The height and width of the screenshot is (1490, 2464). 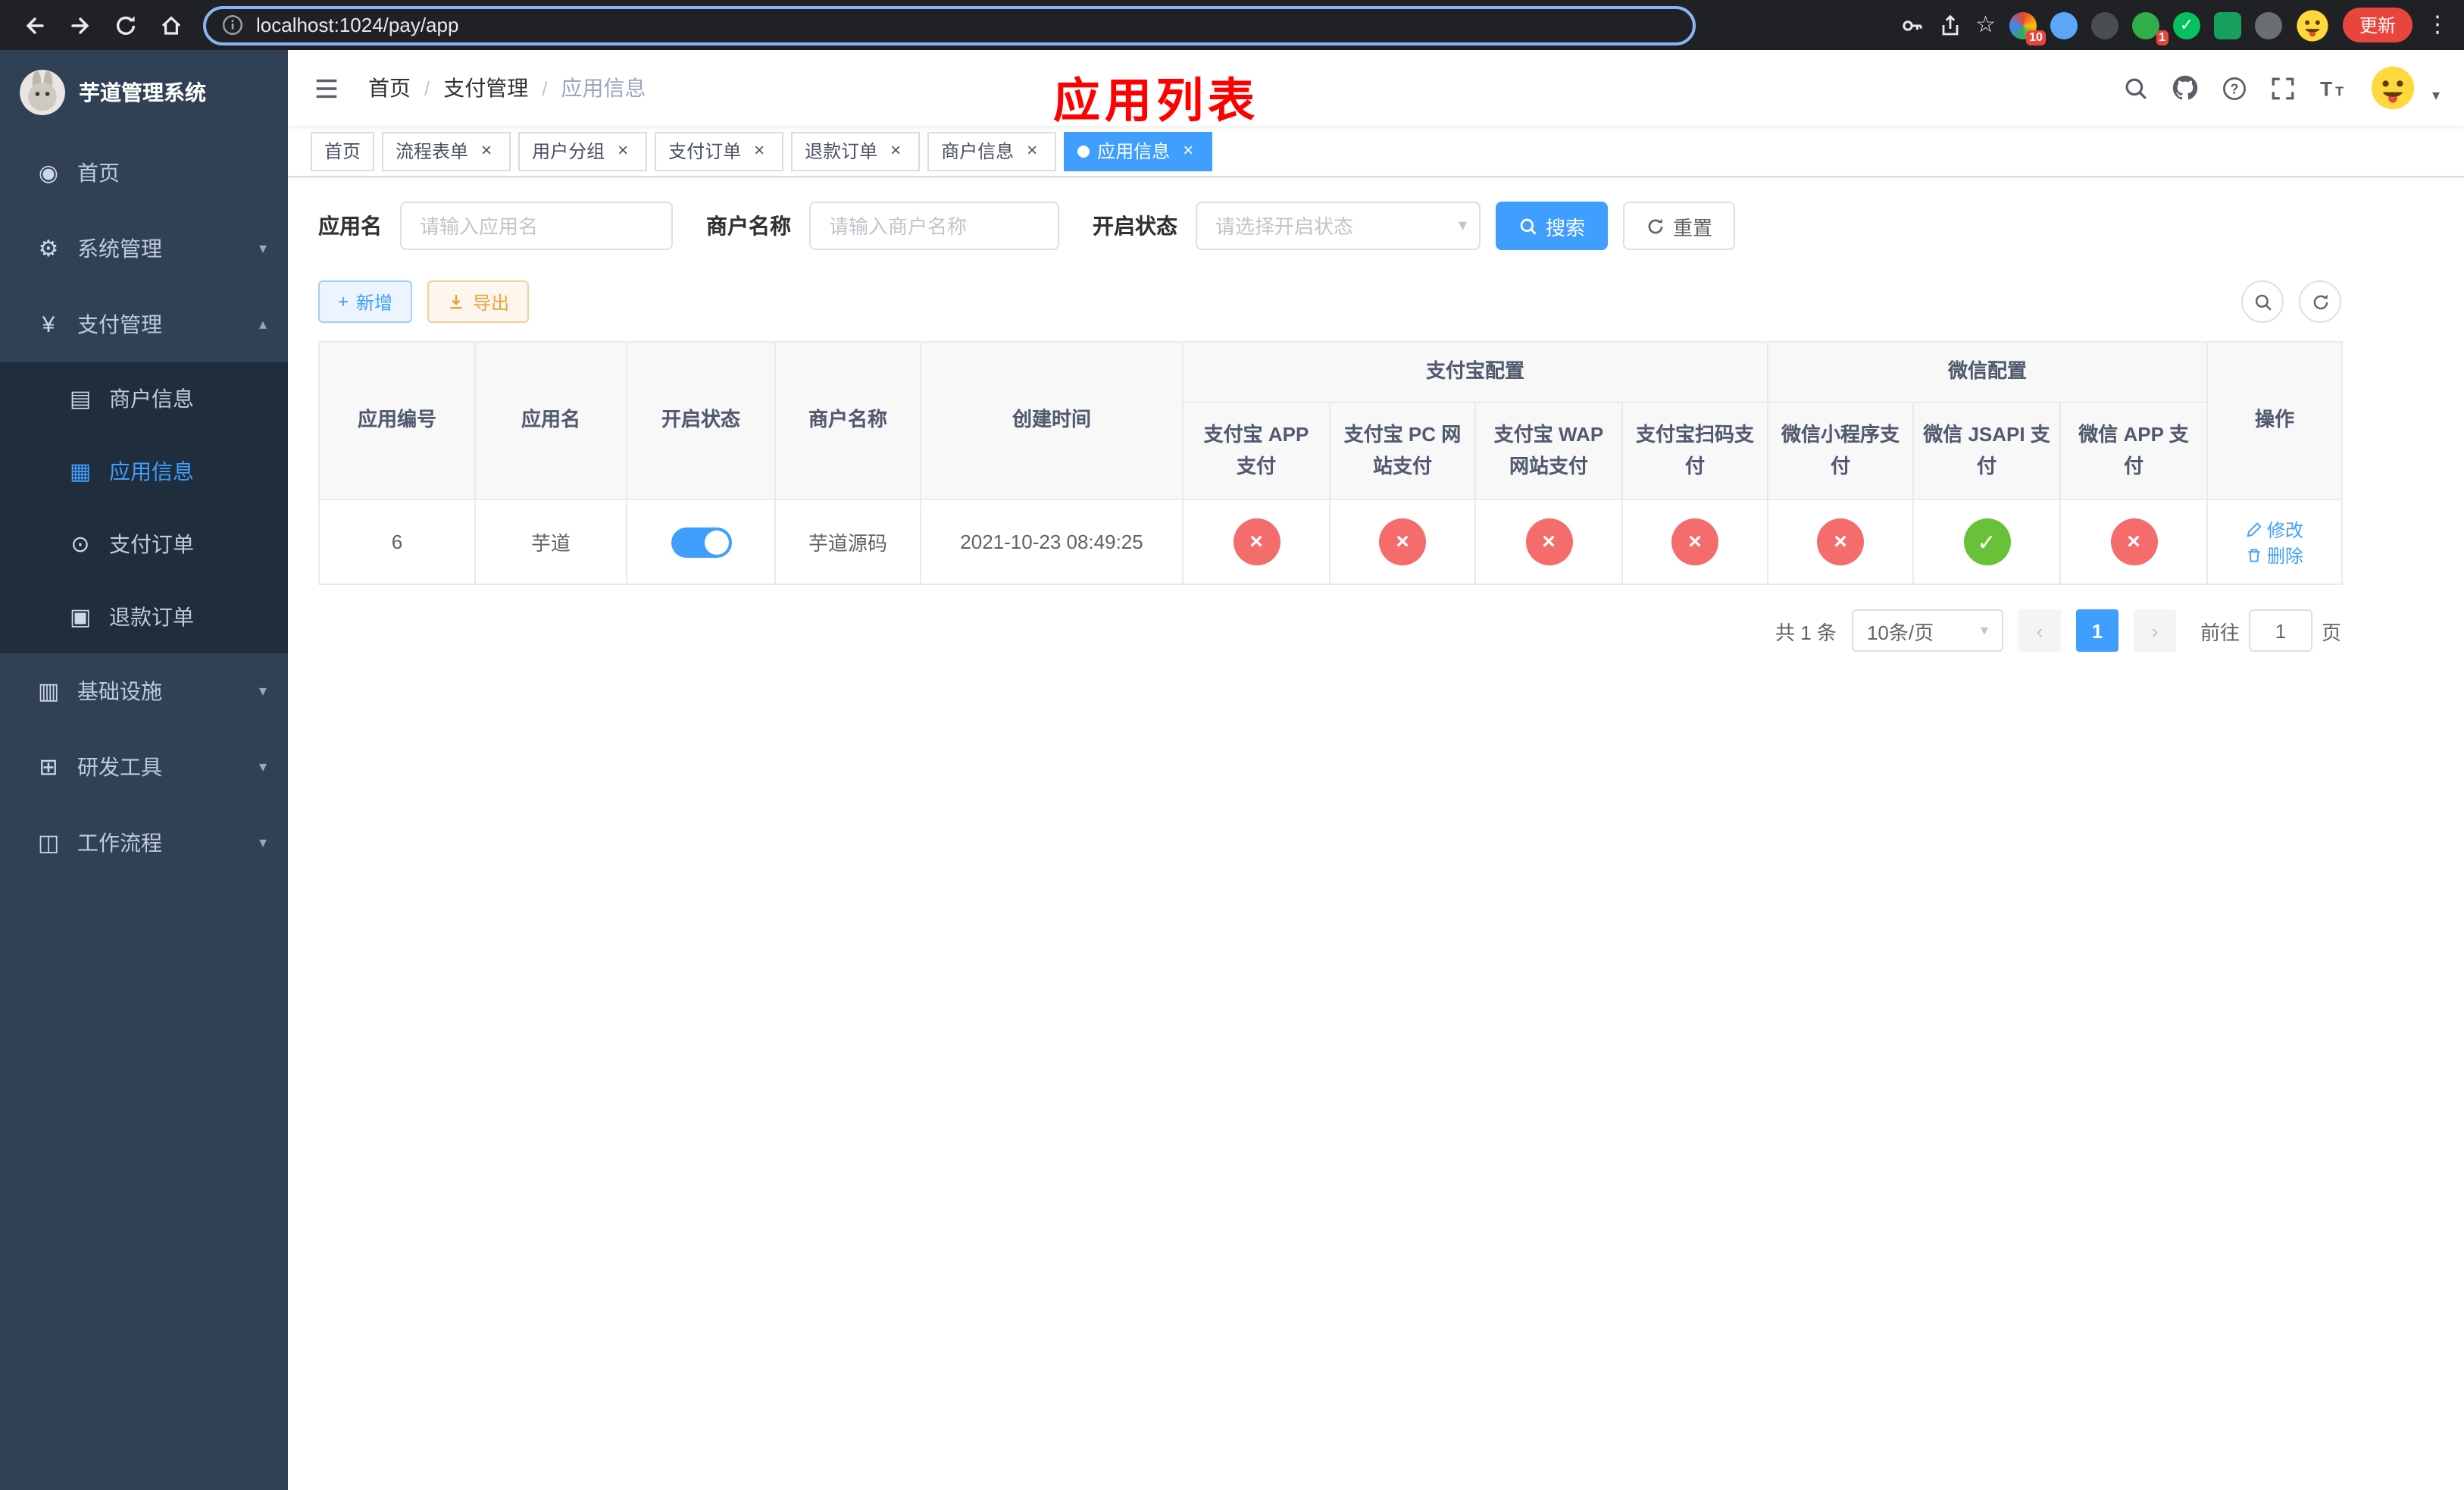 What do you see at coordinates (144, 173) in the screenshot?
I see `sidebar-item-0: ◉ 首页` at bounding box center [144, 173].